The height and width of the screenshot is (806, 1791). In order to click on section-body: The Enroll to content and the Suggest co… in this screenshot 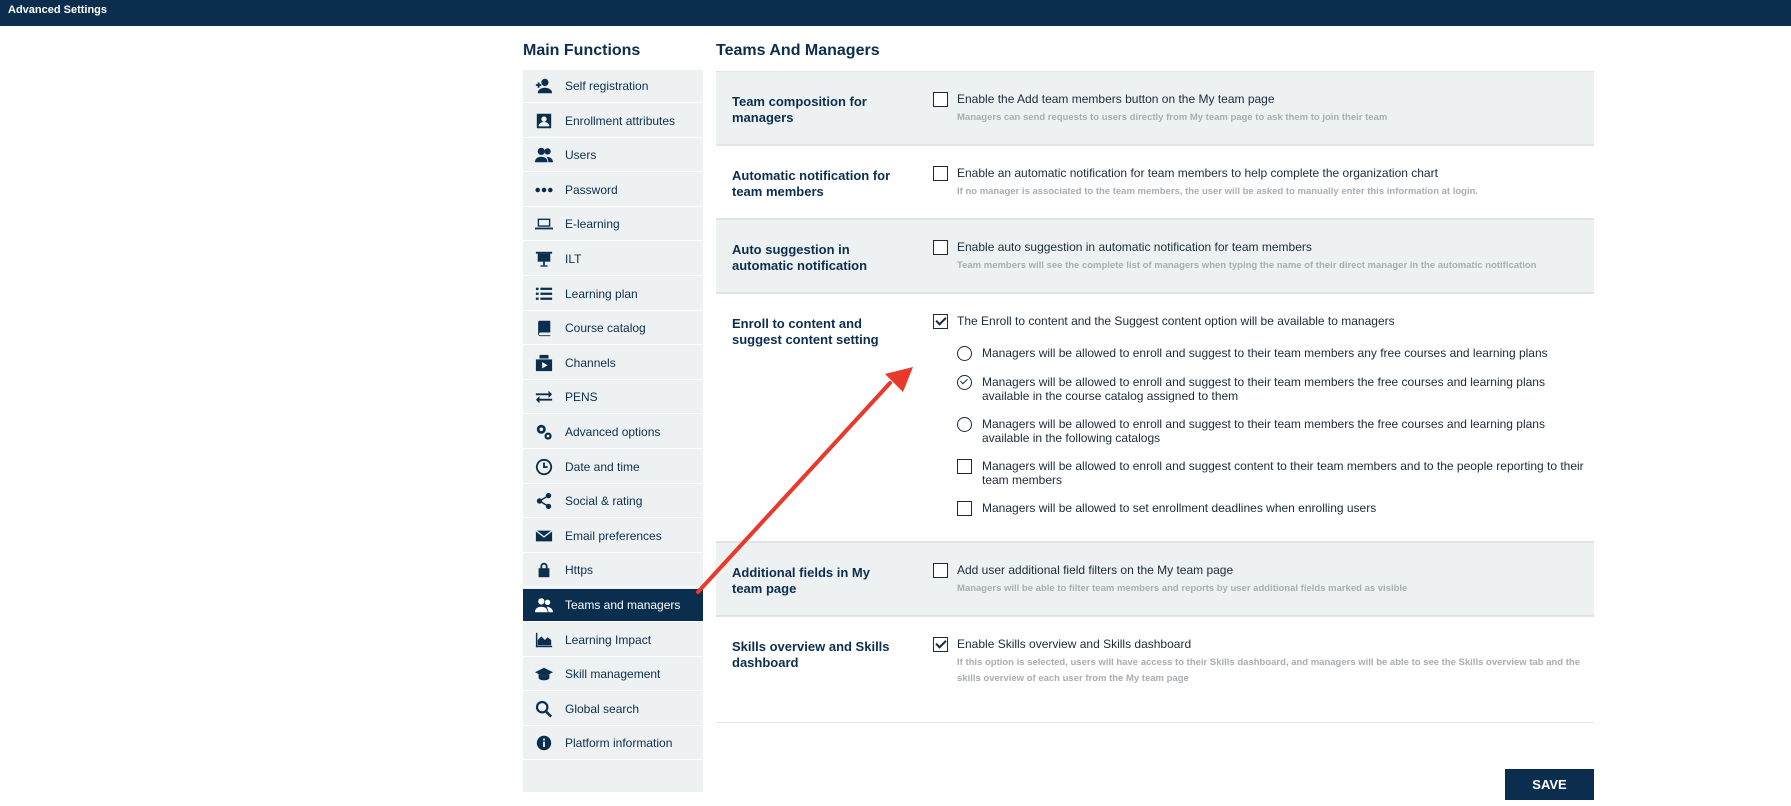, I will do `click(1263, 405)`.